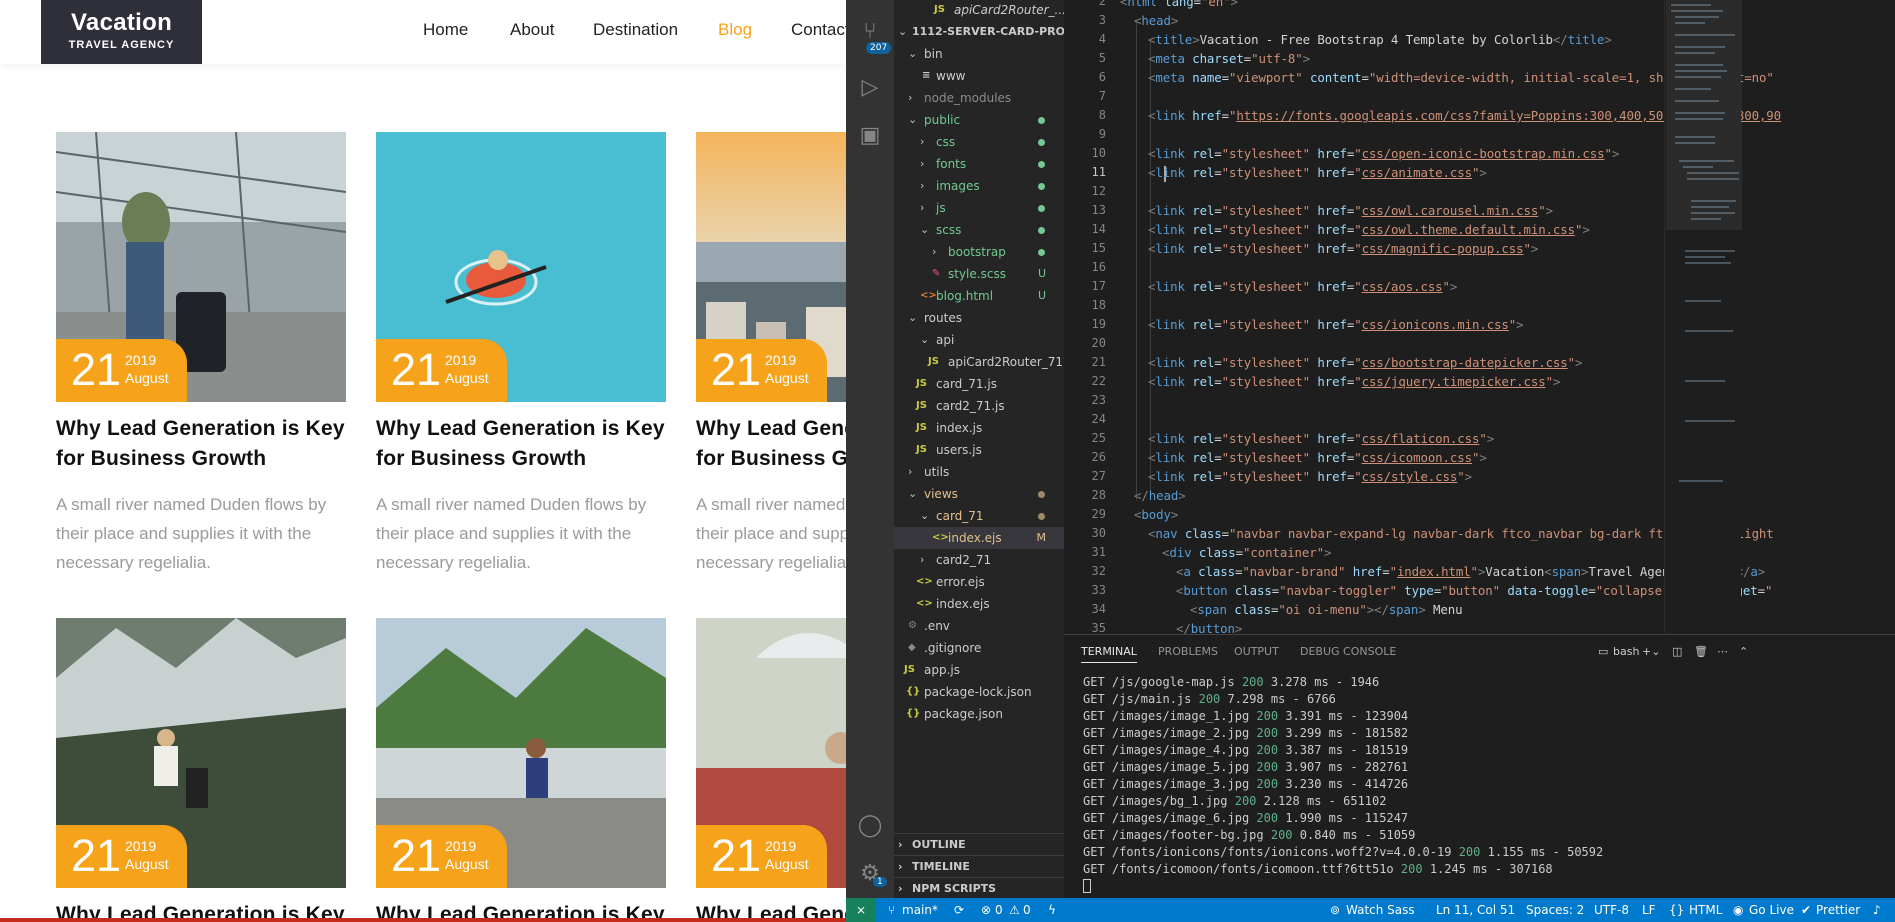 This screenshot has height=922, width=1895. I want to click on account-icon: ◯, so click(870, 826).